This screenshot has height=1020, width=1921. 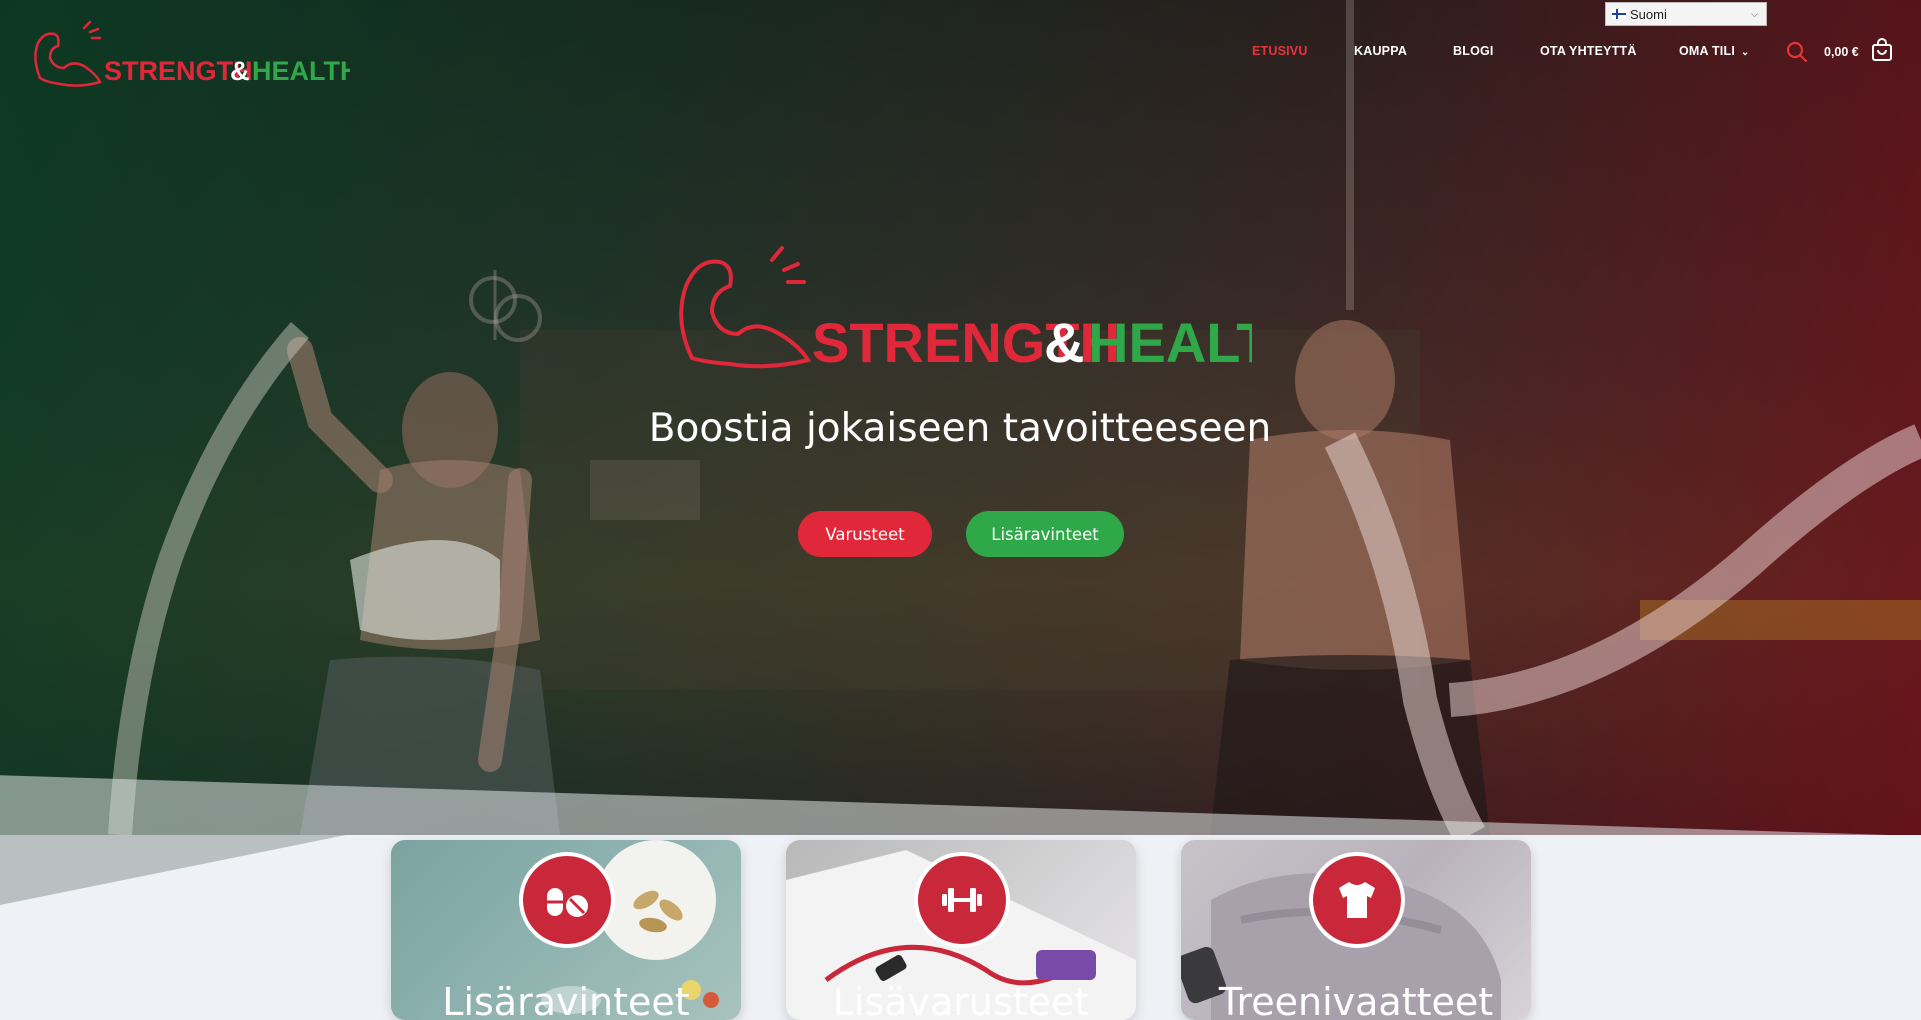 I want to click on nav-item-etusivu: ETUSIVU, so click(x=1280, y=51).